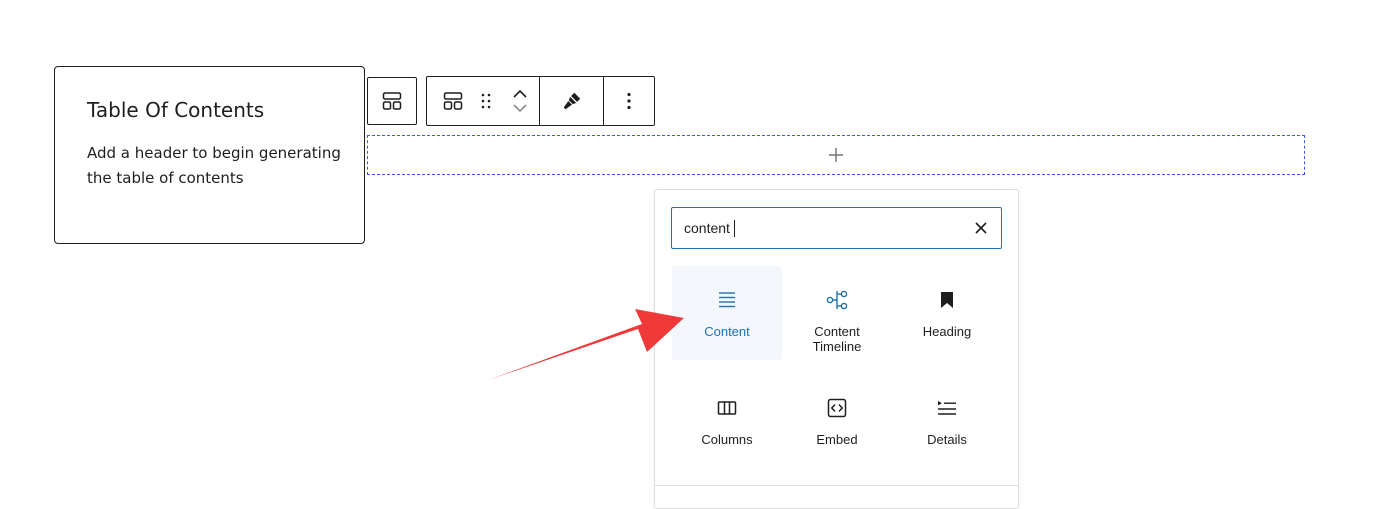 This screenshot has width=1400, height=509. Describe the element at coordinates (727, 439) in the screenshot. I see `block-option-label: Columns` at that location.